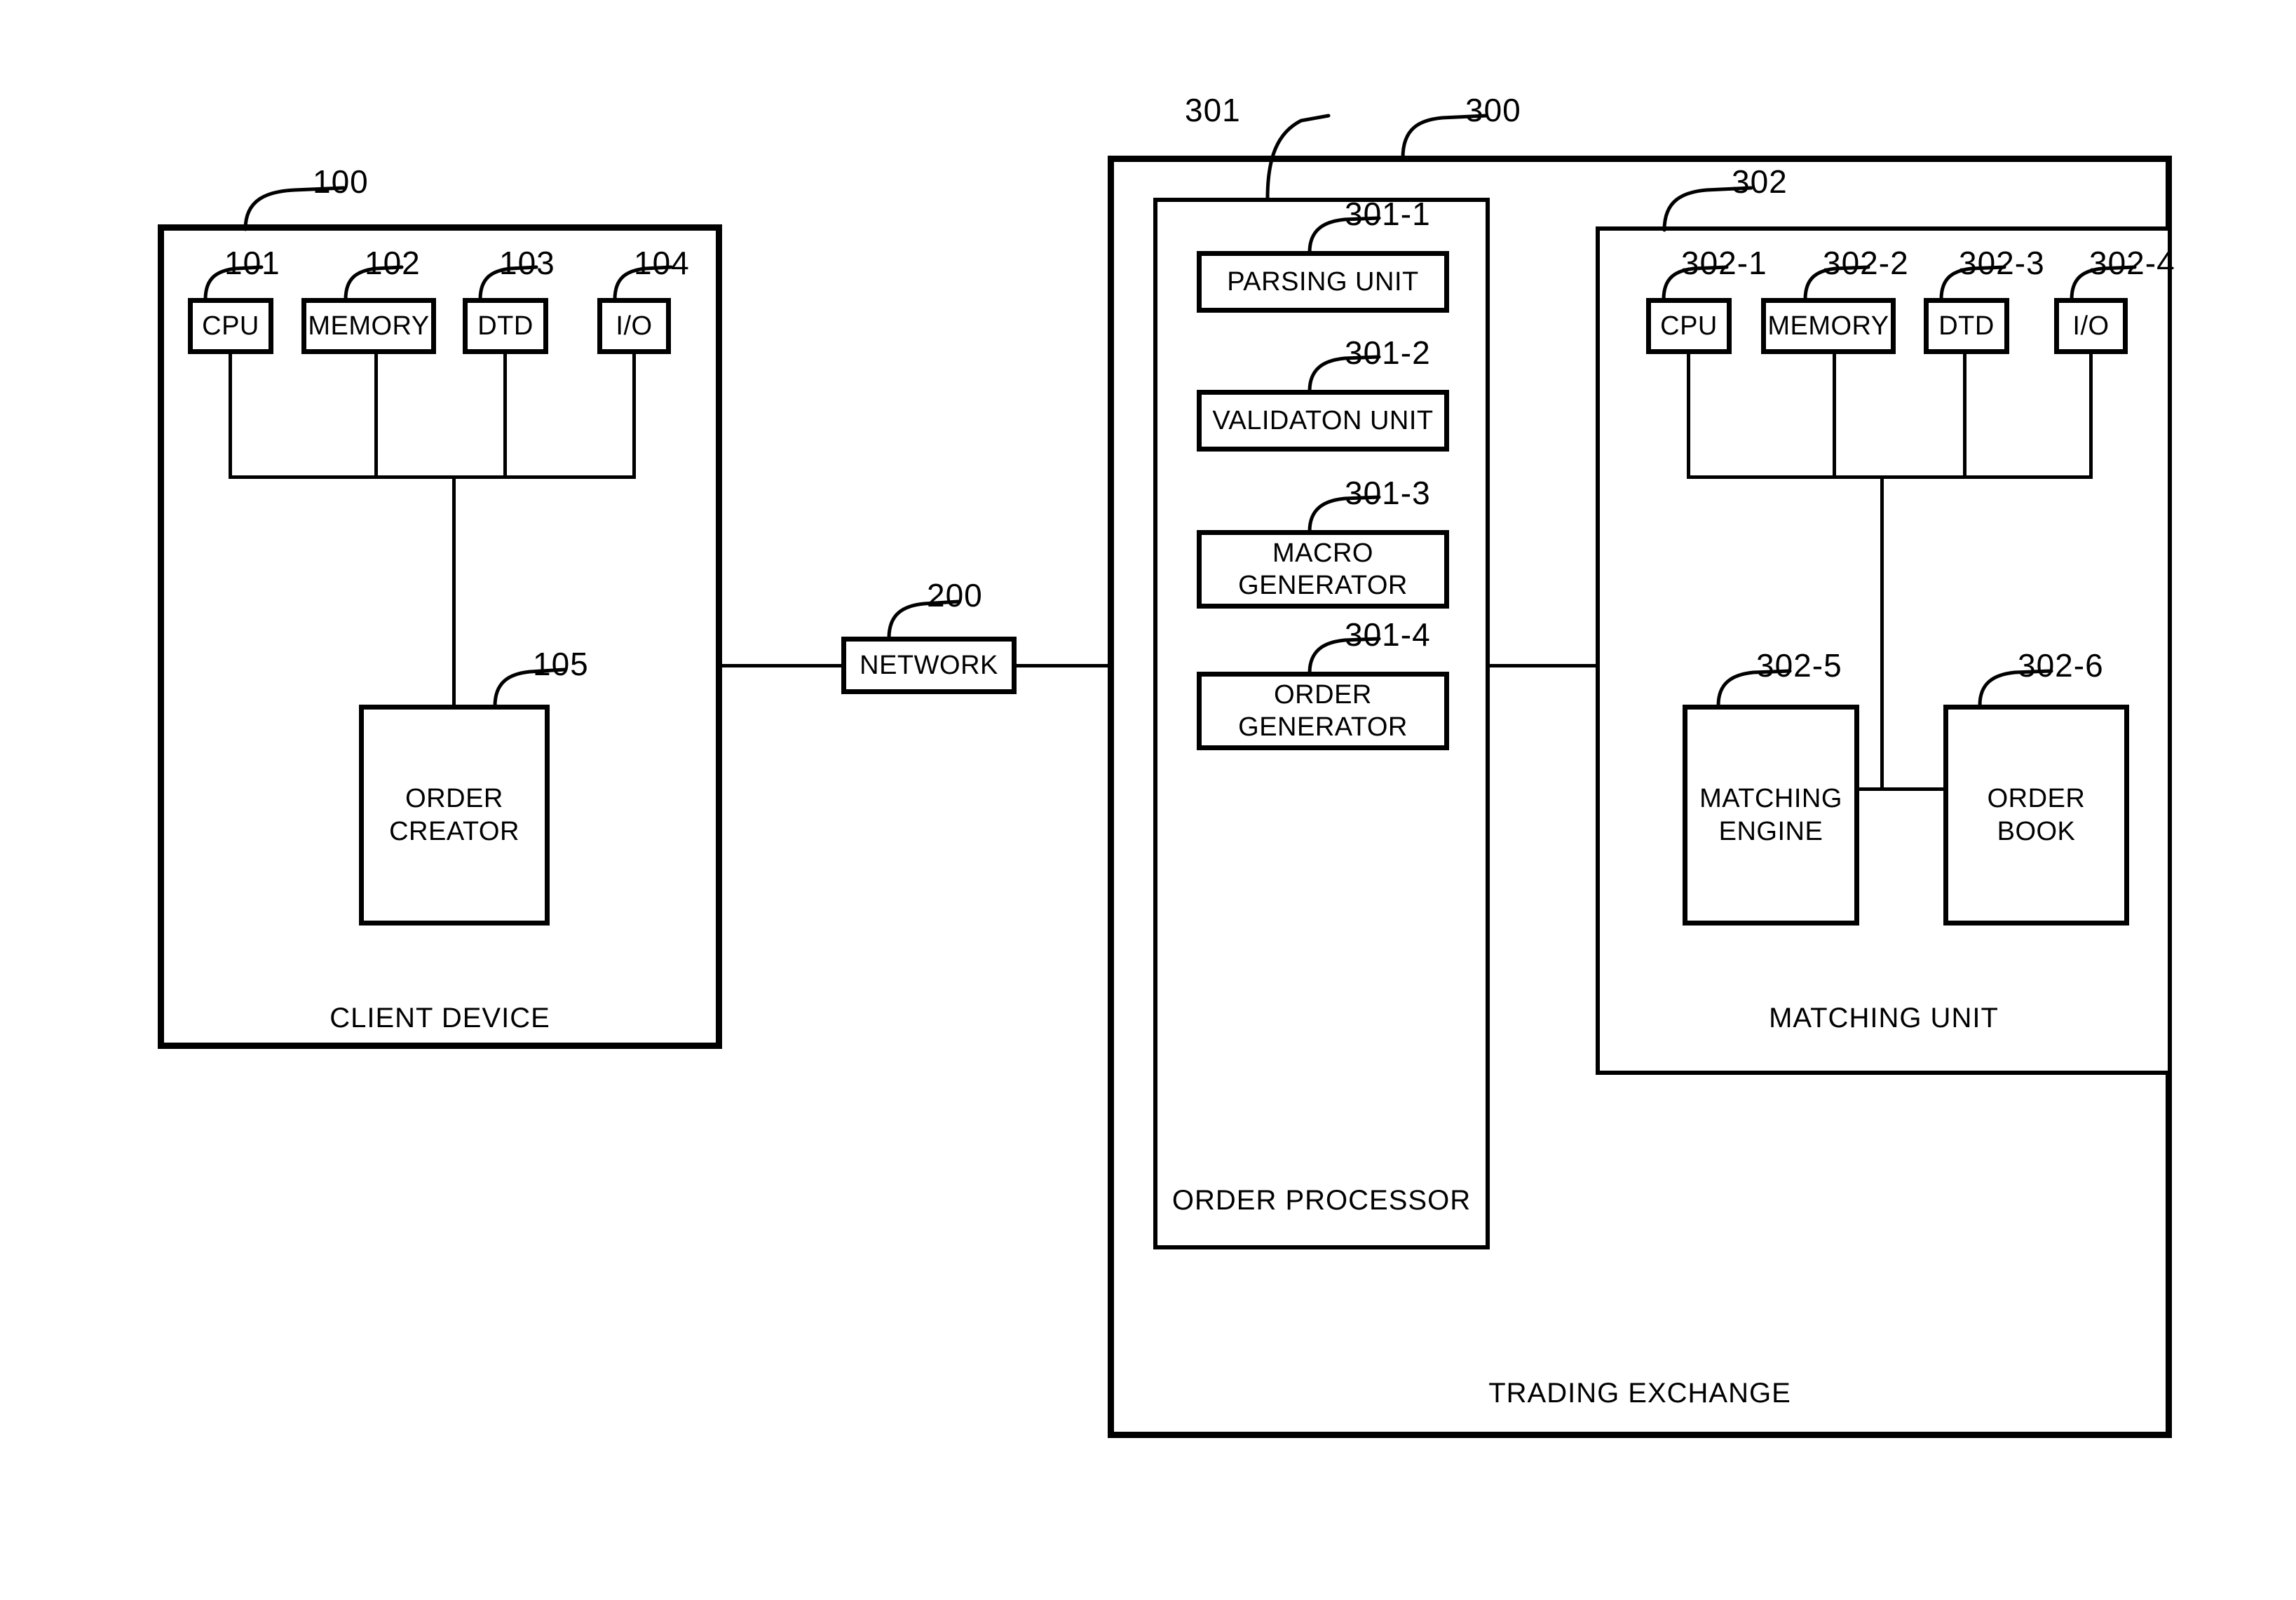  I want to click on order-book-box: ORDER BOOK, so click(2036, 815).